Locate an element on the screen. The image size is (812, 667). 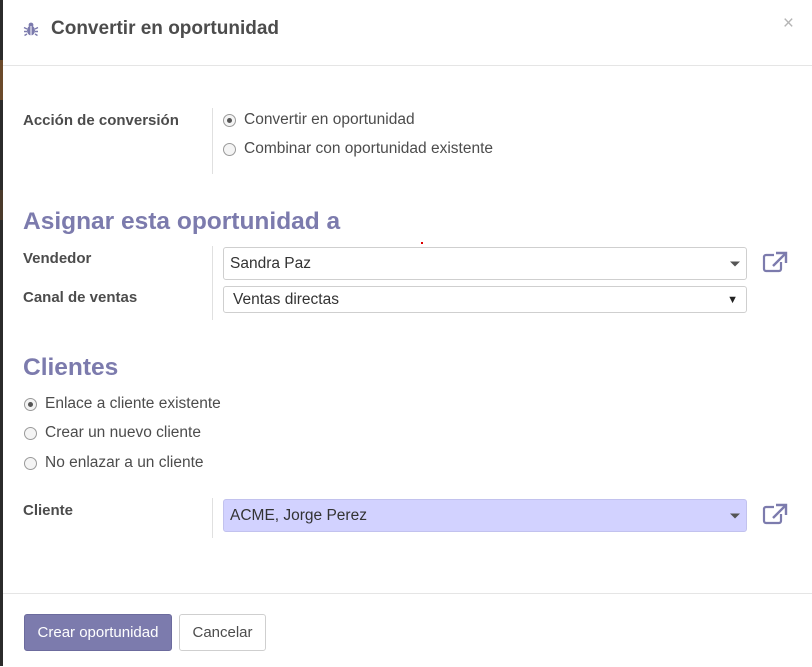
dialog-title: Convertir en oportunidad is located at coordinates (165, 28).